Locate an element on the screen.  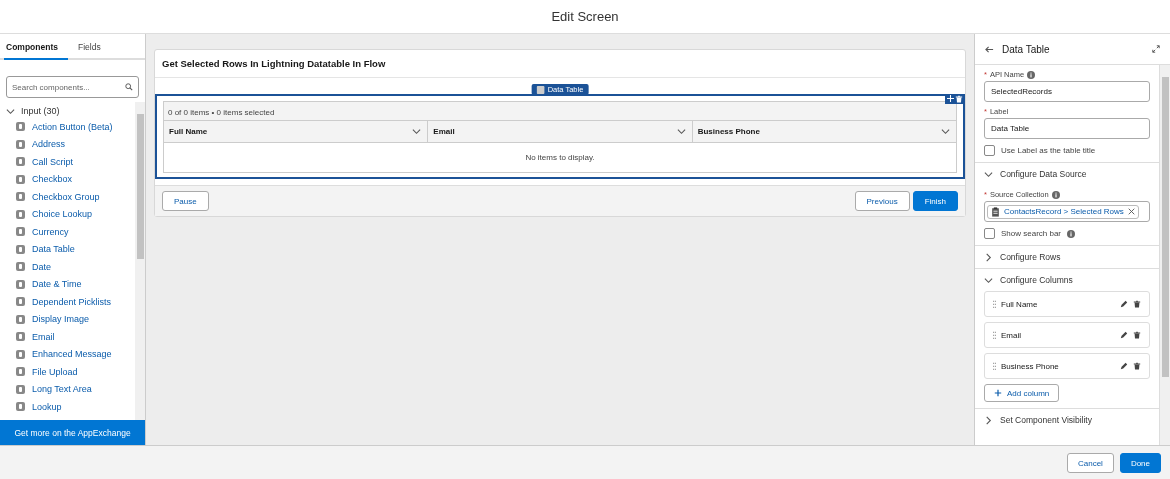
component-item: Choice Lookup is located at coordinates (67, 214).